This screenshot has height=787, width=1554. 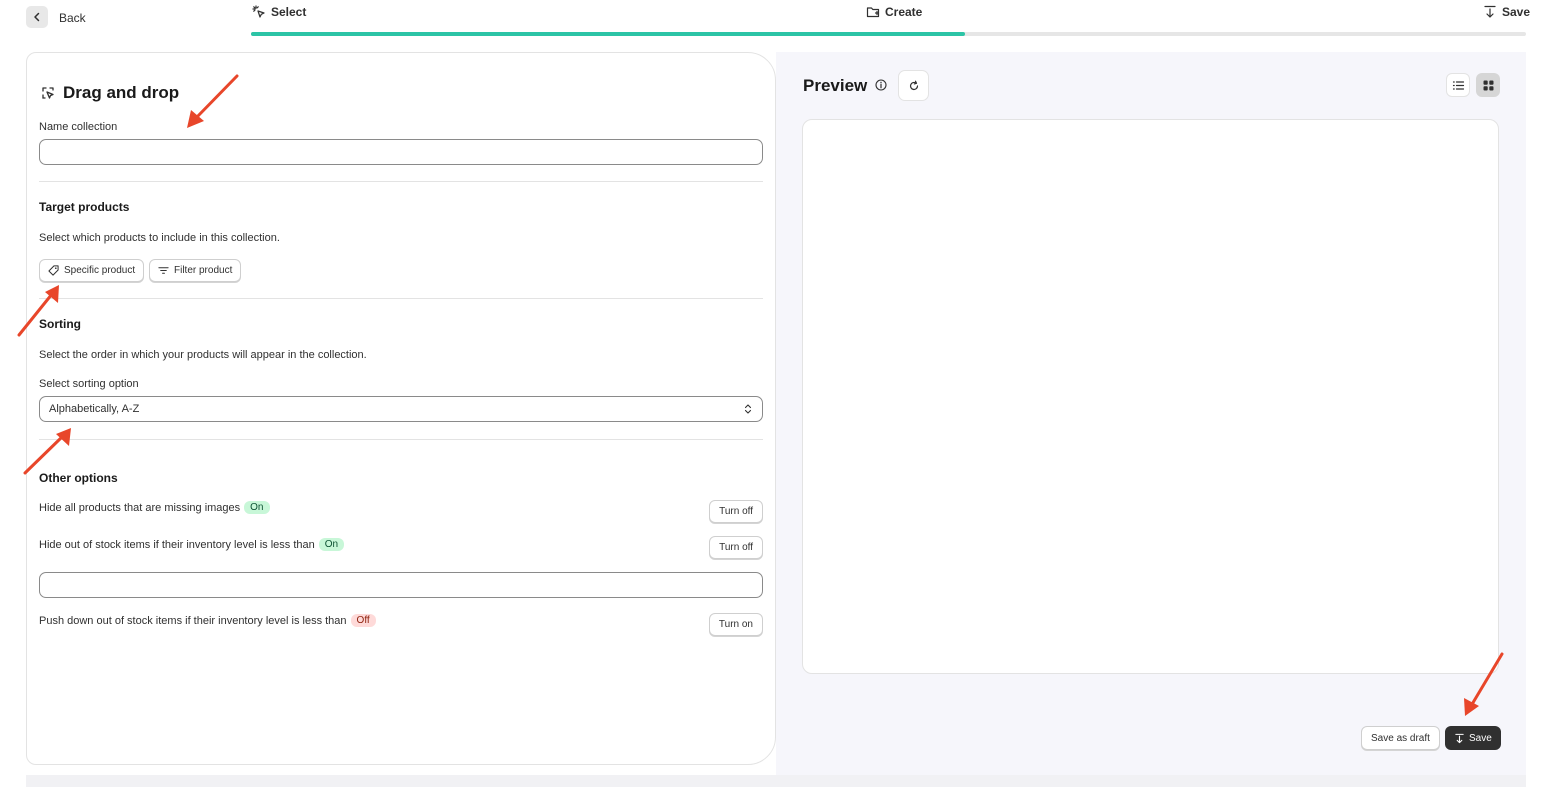 I want to click on out-of-stock-toggle-button: Turn off, so click(x=736, y=547).